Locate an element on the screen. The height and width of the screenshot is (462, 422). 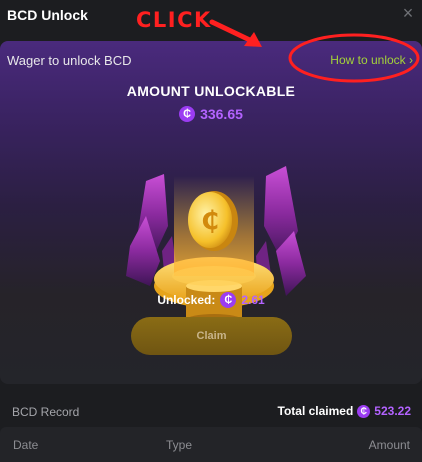
bcd-record-label: BCD Record is located at coordinates (46, 412).